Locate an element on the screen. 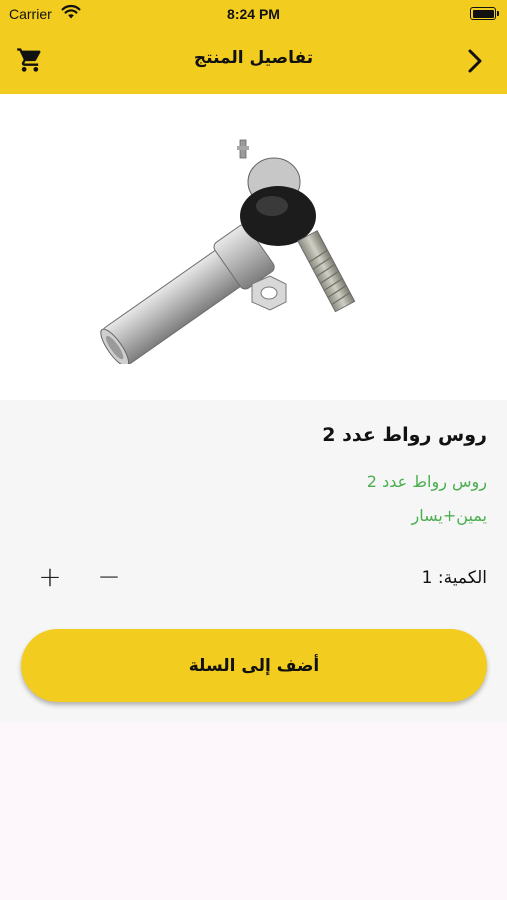 This screenshot has width=507, height=900. product-description-line: روس رواط عدد 2 is located at coordinates (426, 481).